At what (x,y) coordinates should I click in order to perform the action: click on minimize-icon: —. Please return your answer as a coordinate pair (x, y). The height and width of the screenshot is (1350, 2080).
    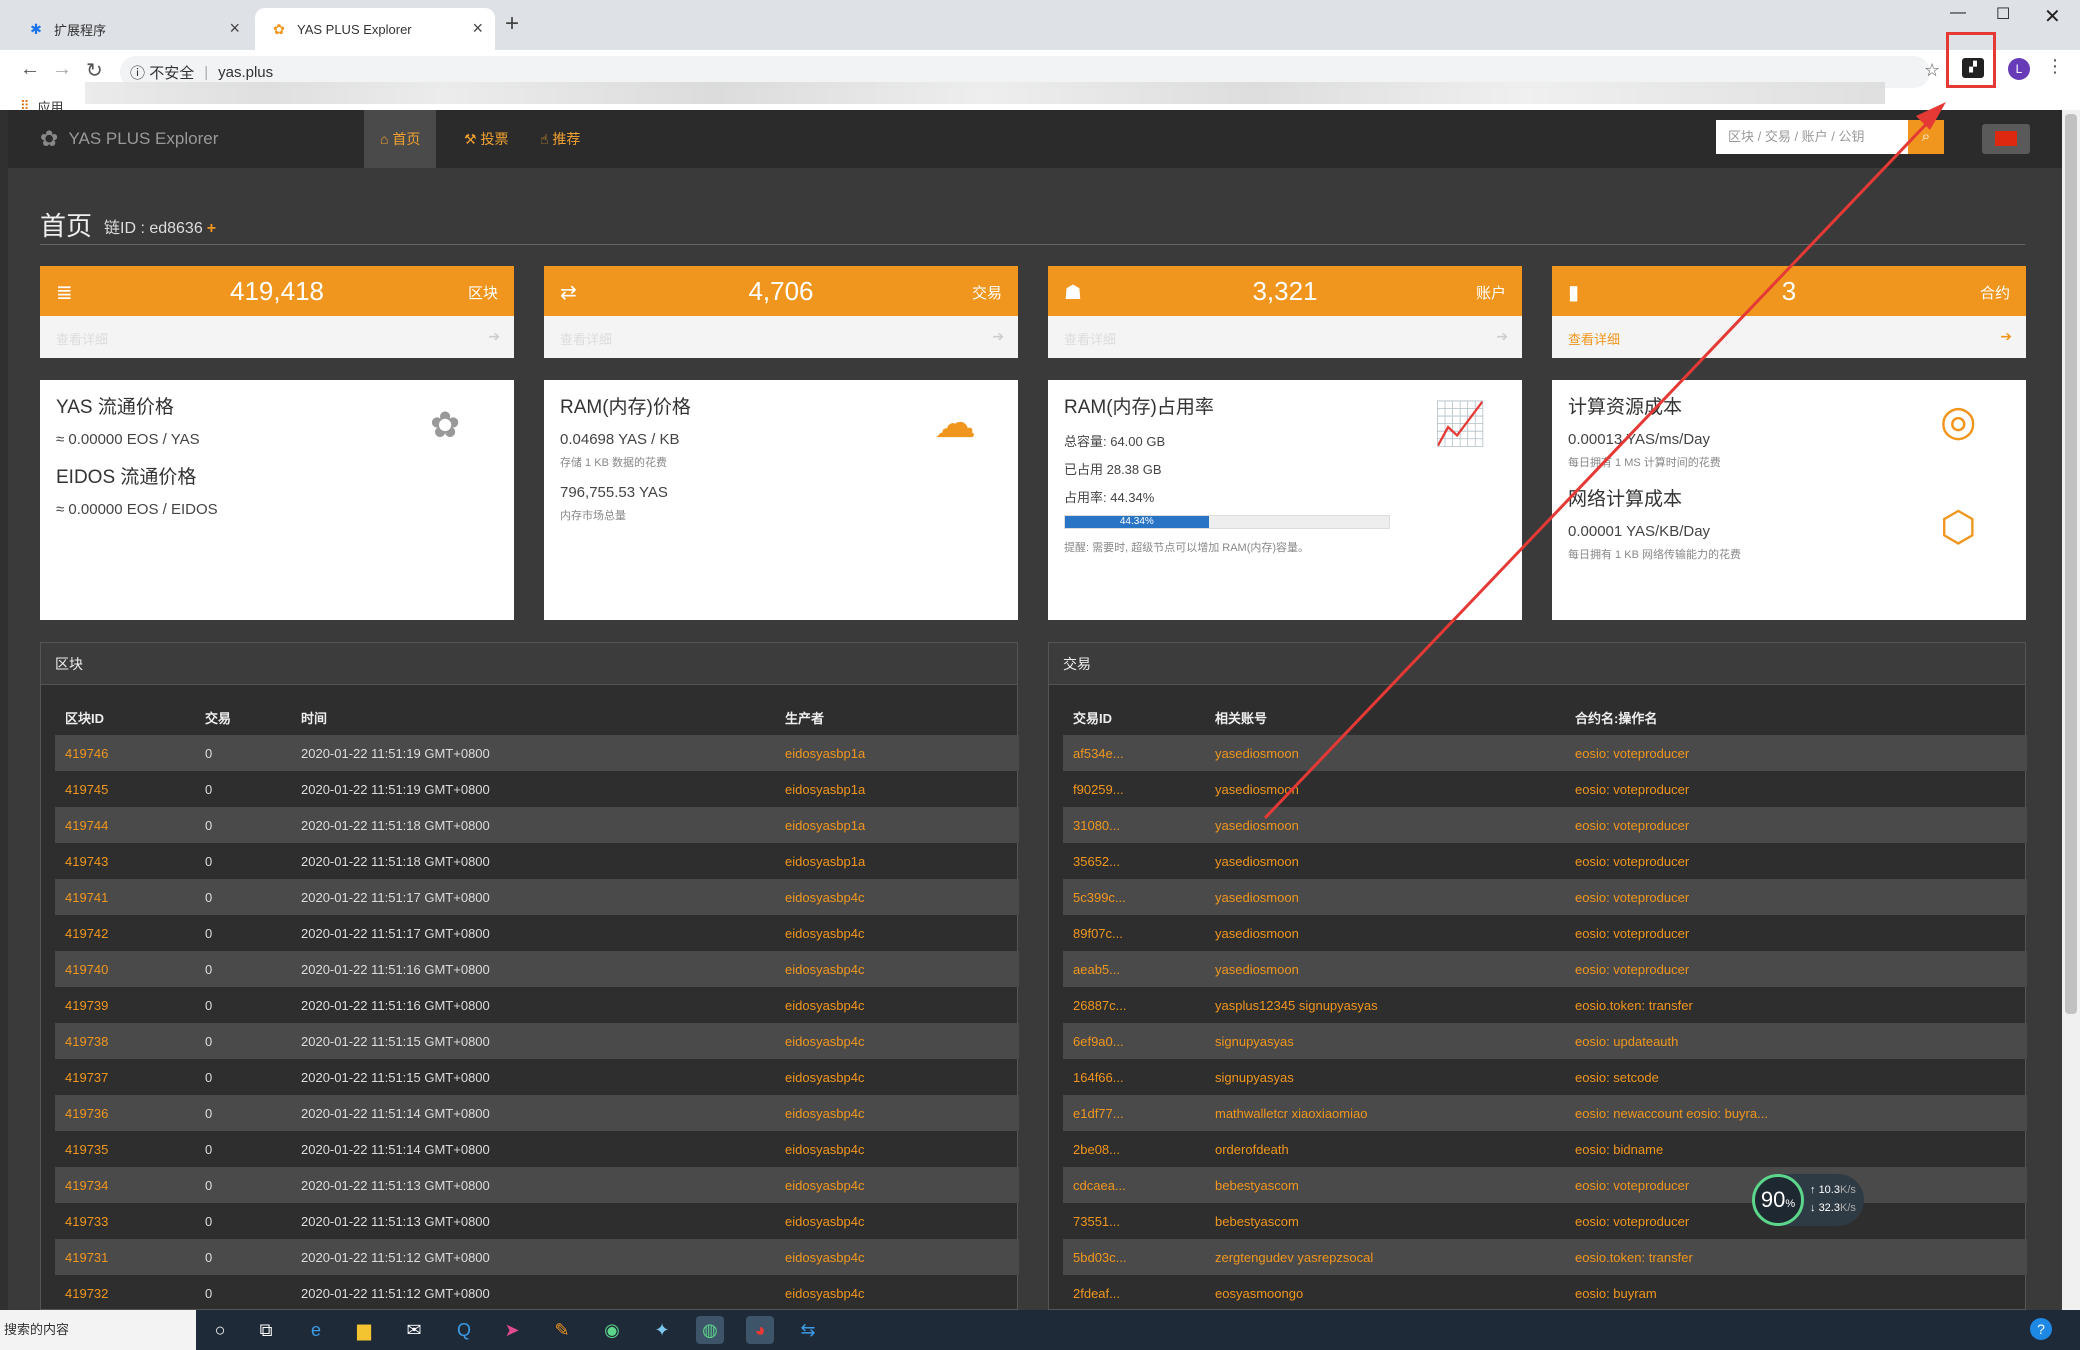
    Looking at the image, I should click on (1958, 13).